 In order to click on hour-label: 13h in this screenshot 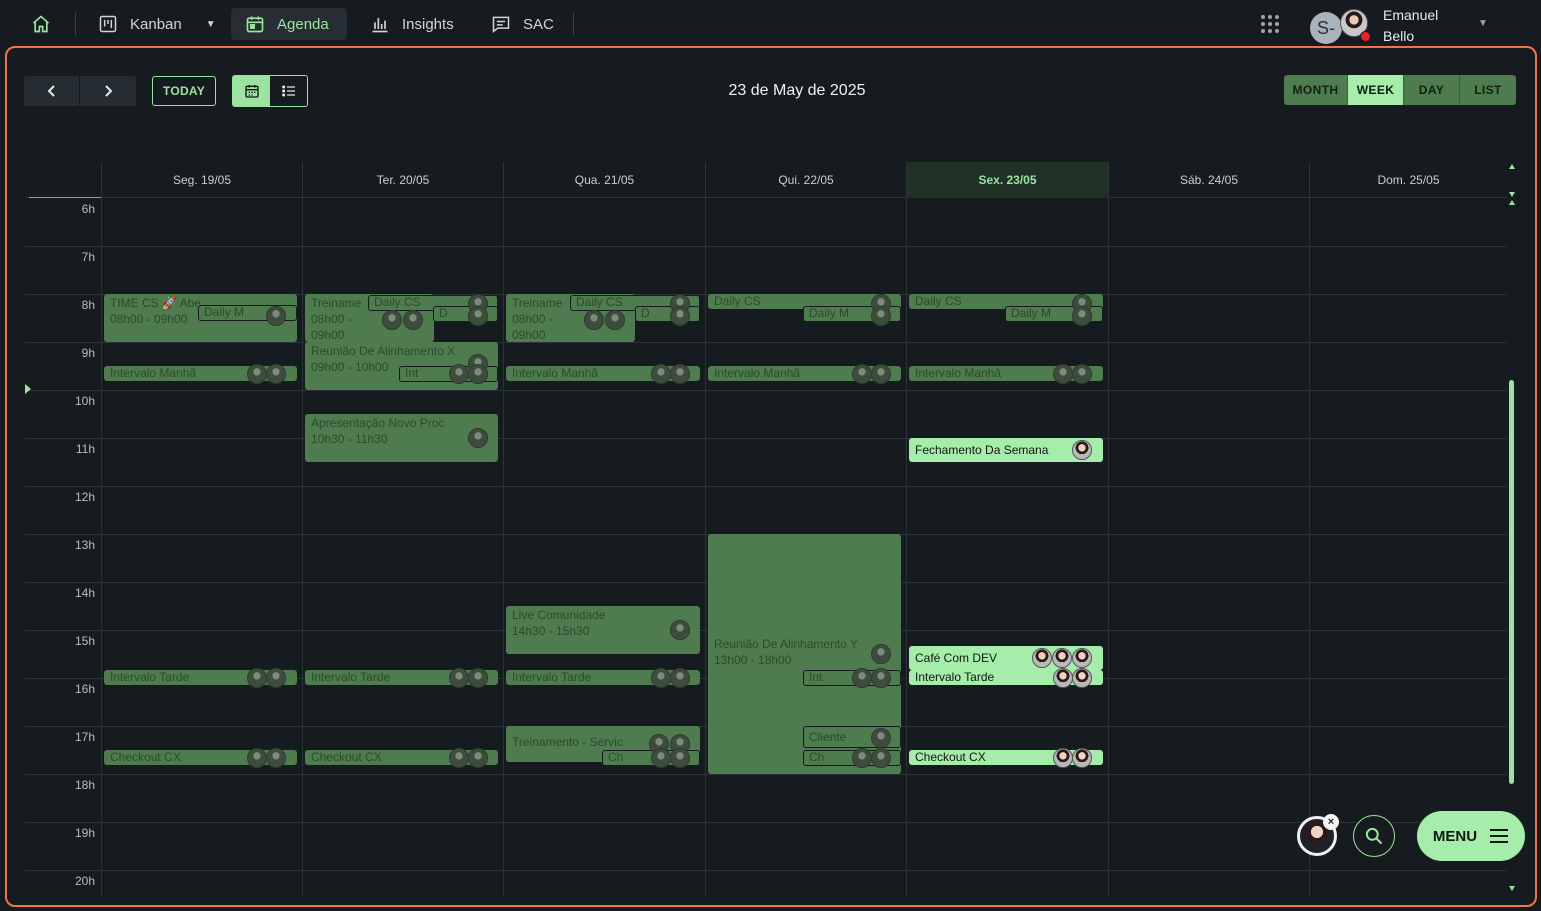, I will do `click(84, 545)`.